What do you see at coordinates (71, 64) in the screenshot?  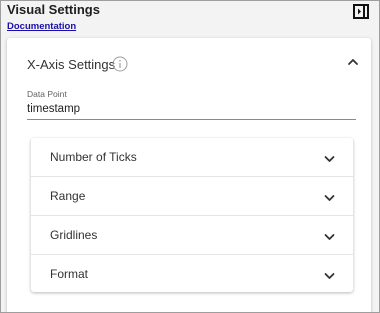 I see `x-axis-settings-title: X-Axis Settings` at bounding box center [71, 64].